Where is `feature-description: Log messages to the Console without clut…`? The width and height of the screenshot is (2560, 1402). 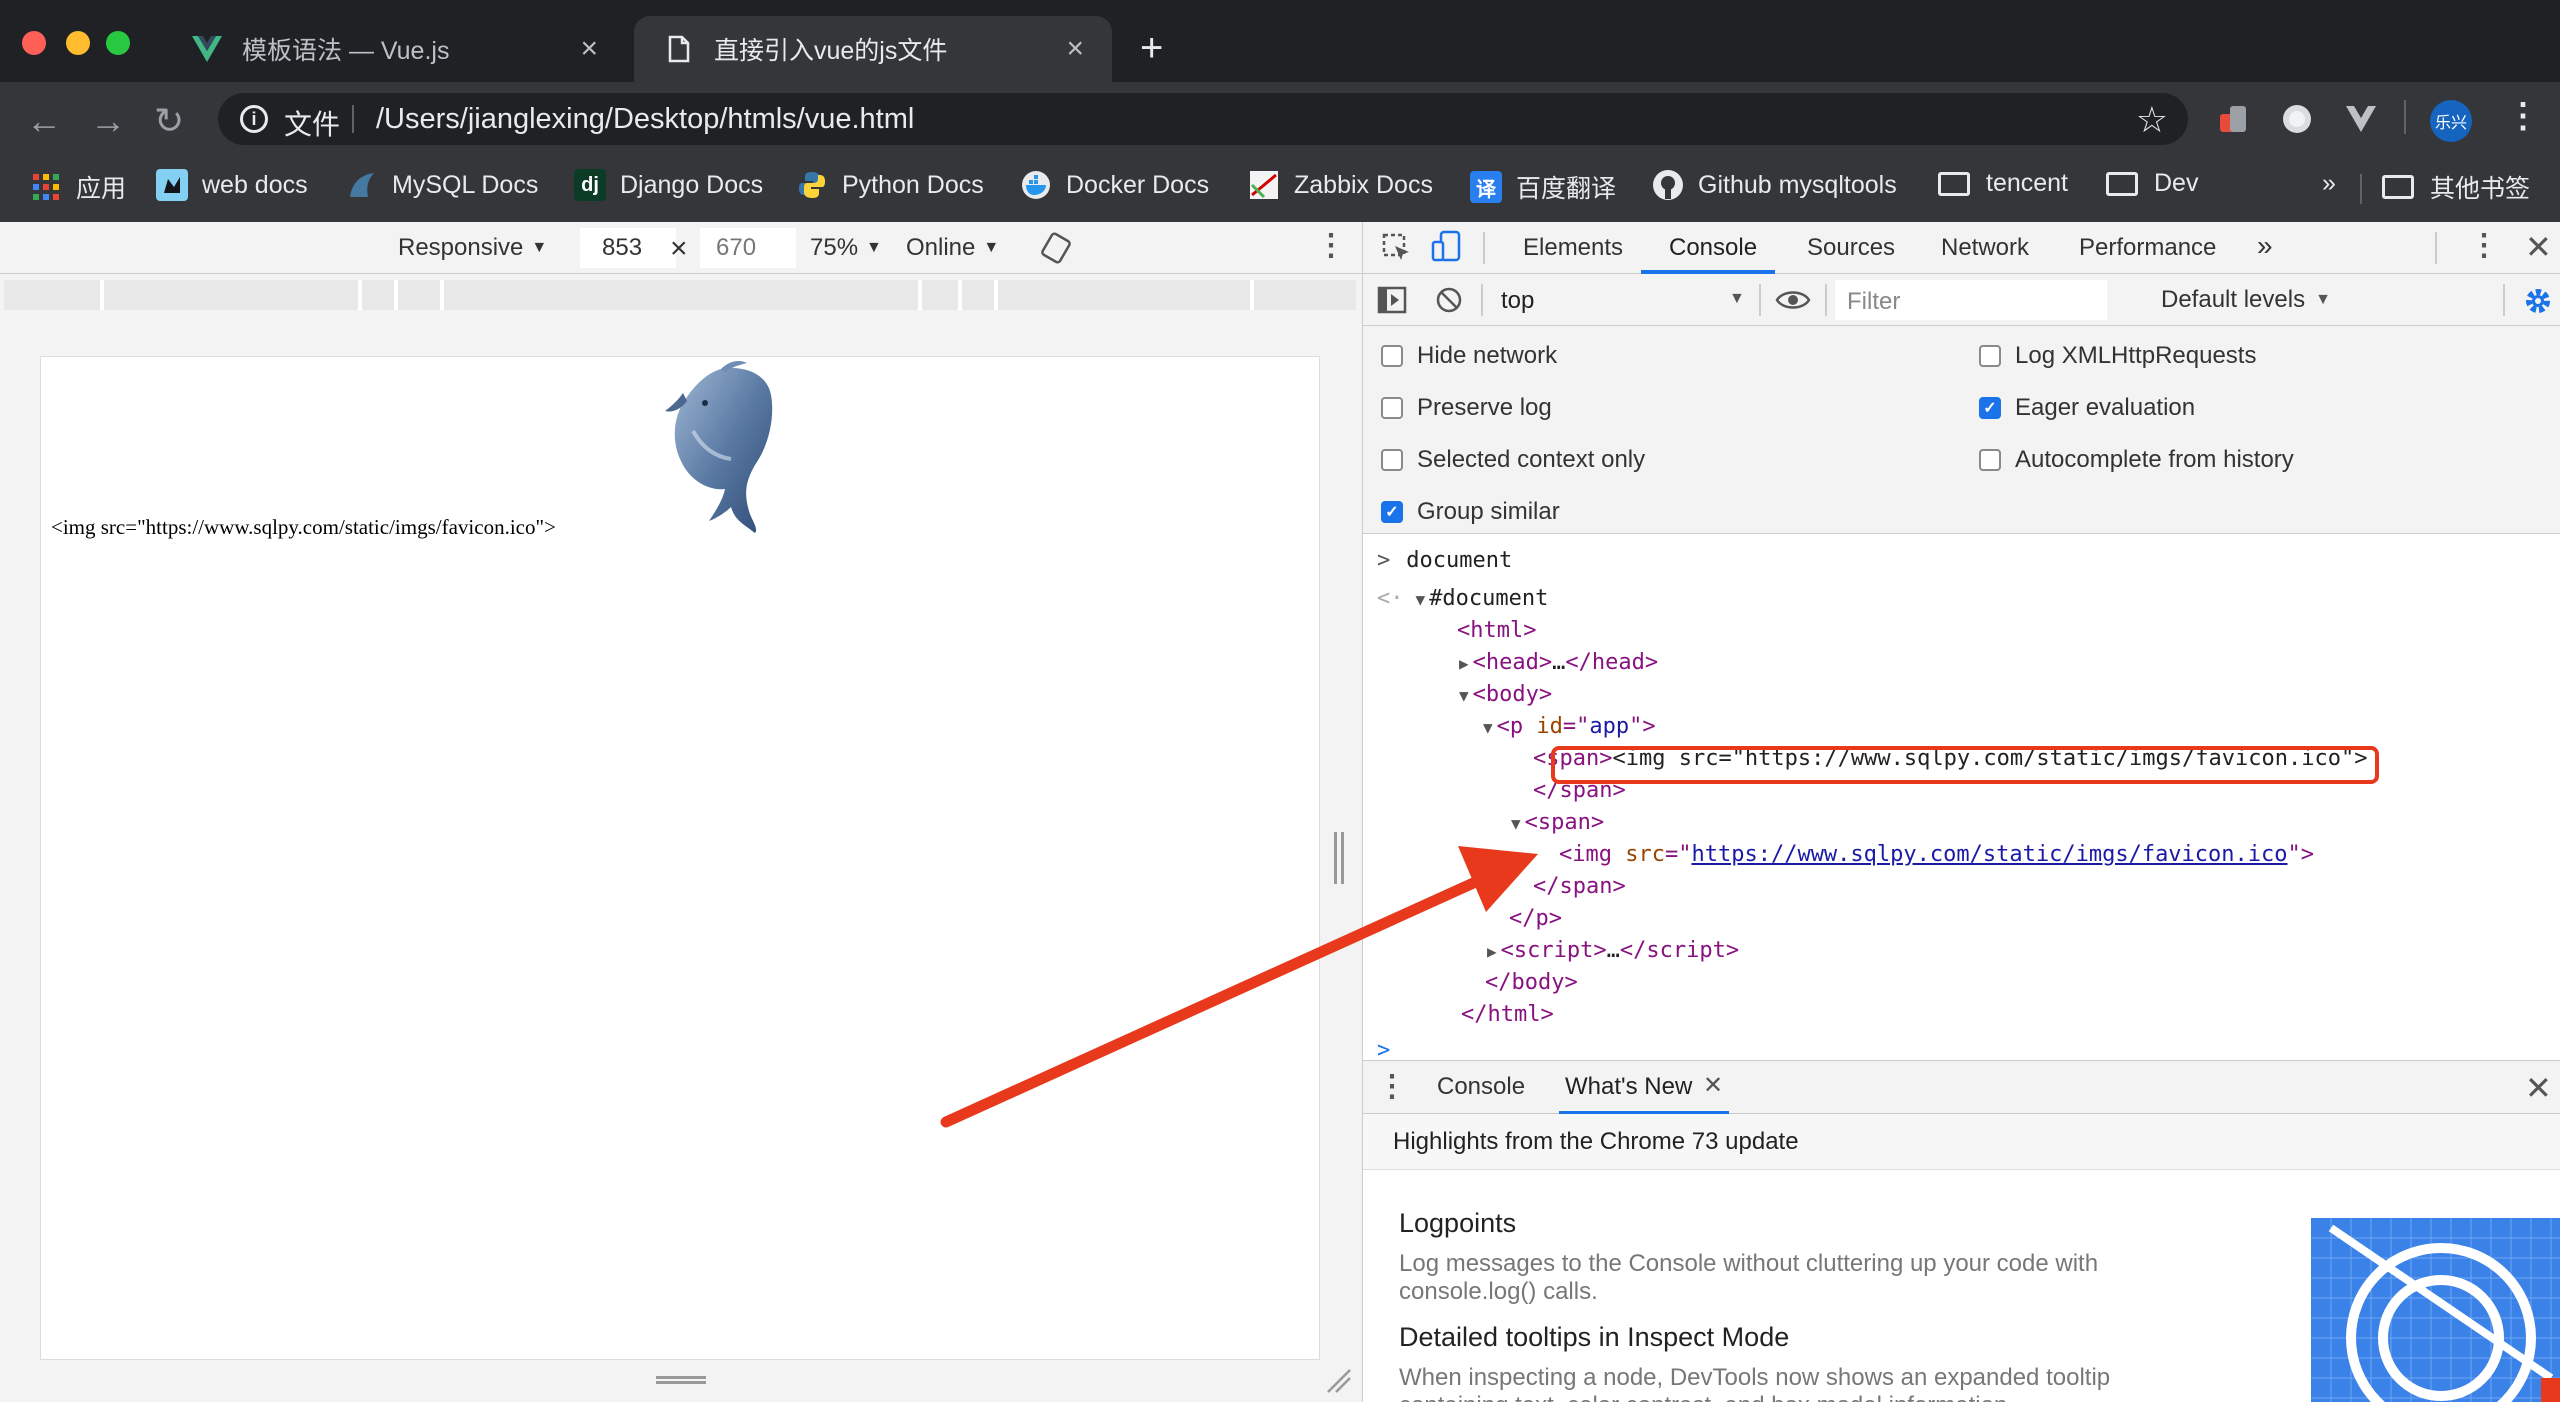 feature-description: Log messages to the Console without clut… is located at coordinates (1749, 1277).